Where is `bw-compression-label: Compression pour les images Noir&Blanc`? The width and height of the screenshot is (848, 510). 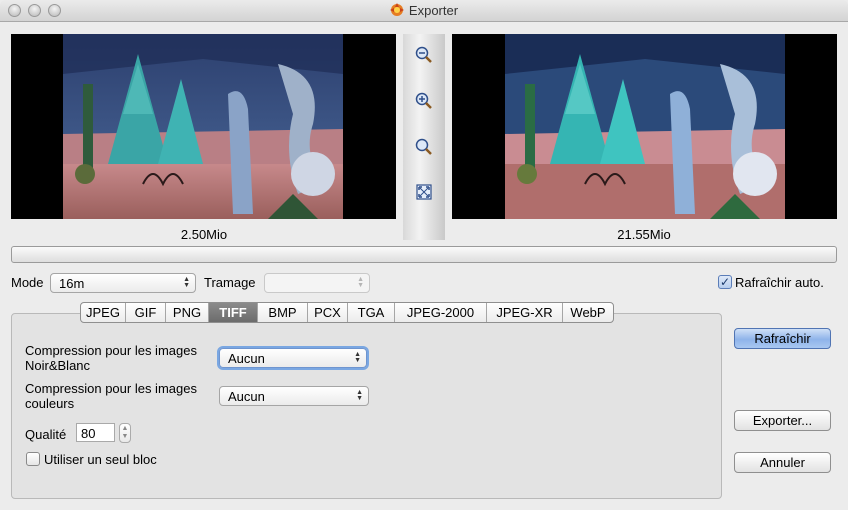 bw-compression-label: Compression pour les images Noir&Blanc is located at coordinates (111, 358).